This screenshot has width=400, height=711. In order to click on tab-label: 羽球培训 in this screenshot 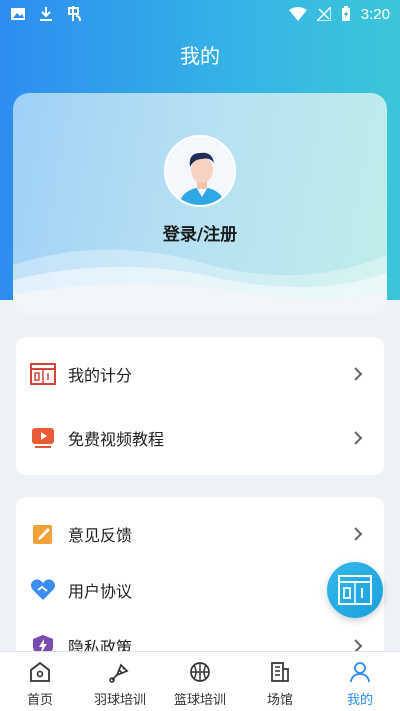, I will do `click(119, 700)`.